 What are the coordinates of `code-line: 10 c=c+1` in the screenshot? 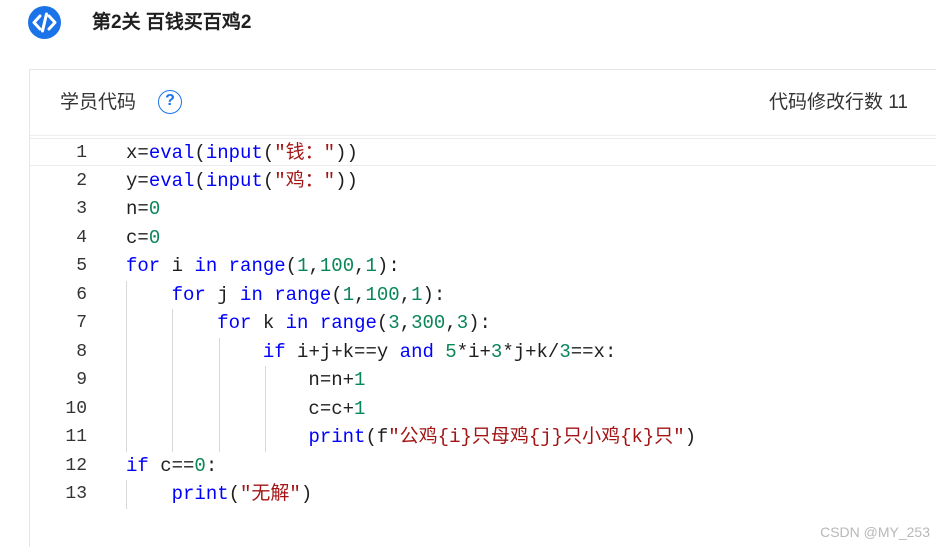 It's located at (483, 409).